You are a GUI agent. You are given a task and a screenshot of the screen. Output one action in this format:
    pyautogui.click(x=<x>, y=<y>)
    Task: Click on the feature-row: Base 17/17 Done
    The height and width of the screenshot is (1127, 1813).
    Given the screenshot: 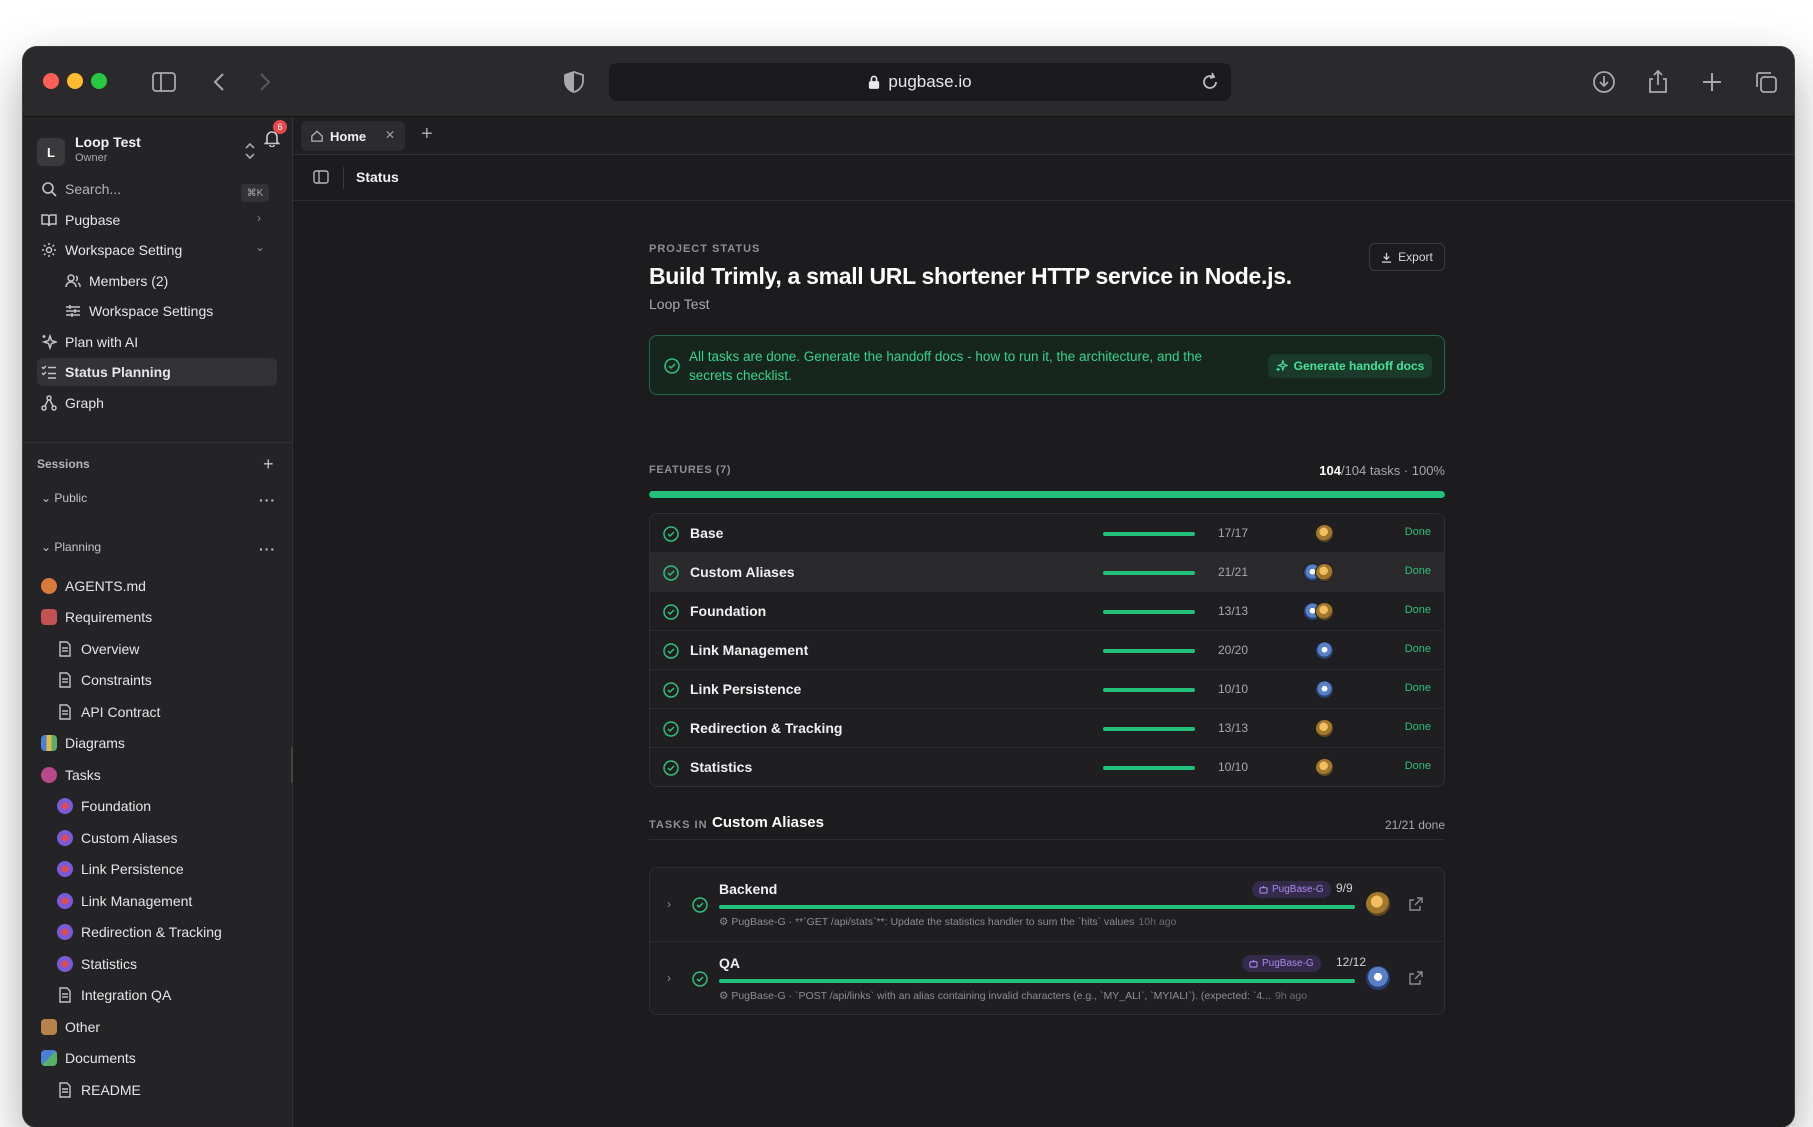 What is the action you would take?
    pyautogui.click(x=1047, y=533)
    